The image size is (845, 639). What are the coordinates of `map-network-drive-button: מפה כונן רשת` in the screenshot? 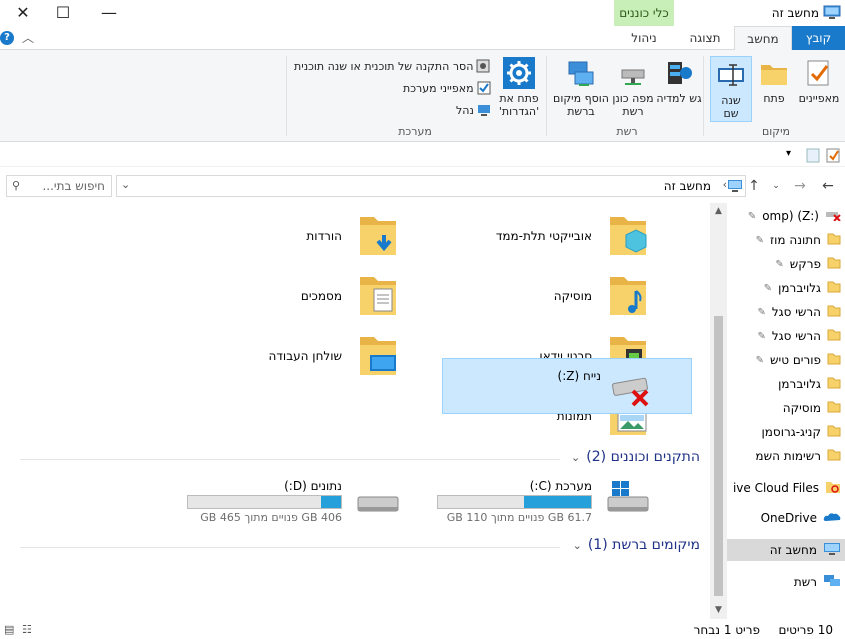 It's located at (633, 87).